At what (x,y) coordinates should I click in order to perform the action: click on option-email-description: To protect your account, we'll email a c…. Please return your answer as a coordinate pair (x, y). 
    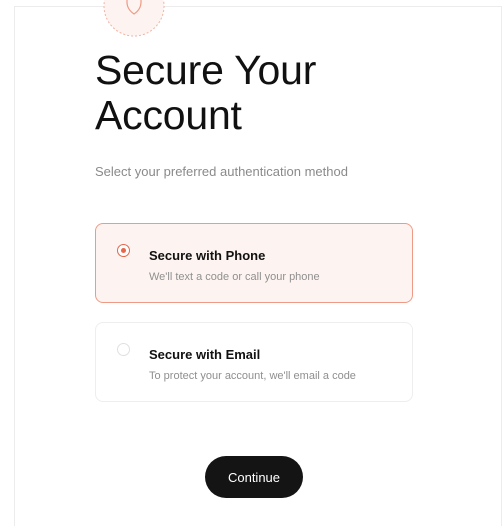
    Looking at the image, I should click on (252, 376).